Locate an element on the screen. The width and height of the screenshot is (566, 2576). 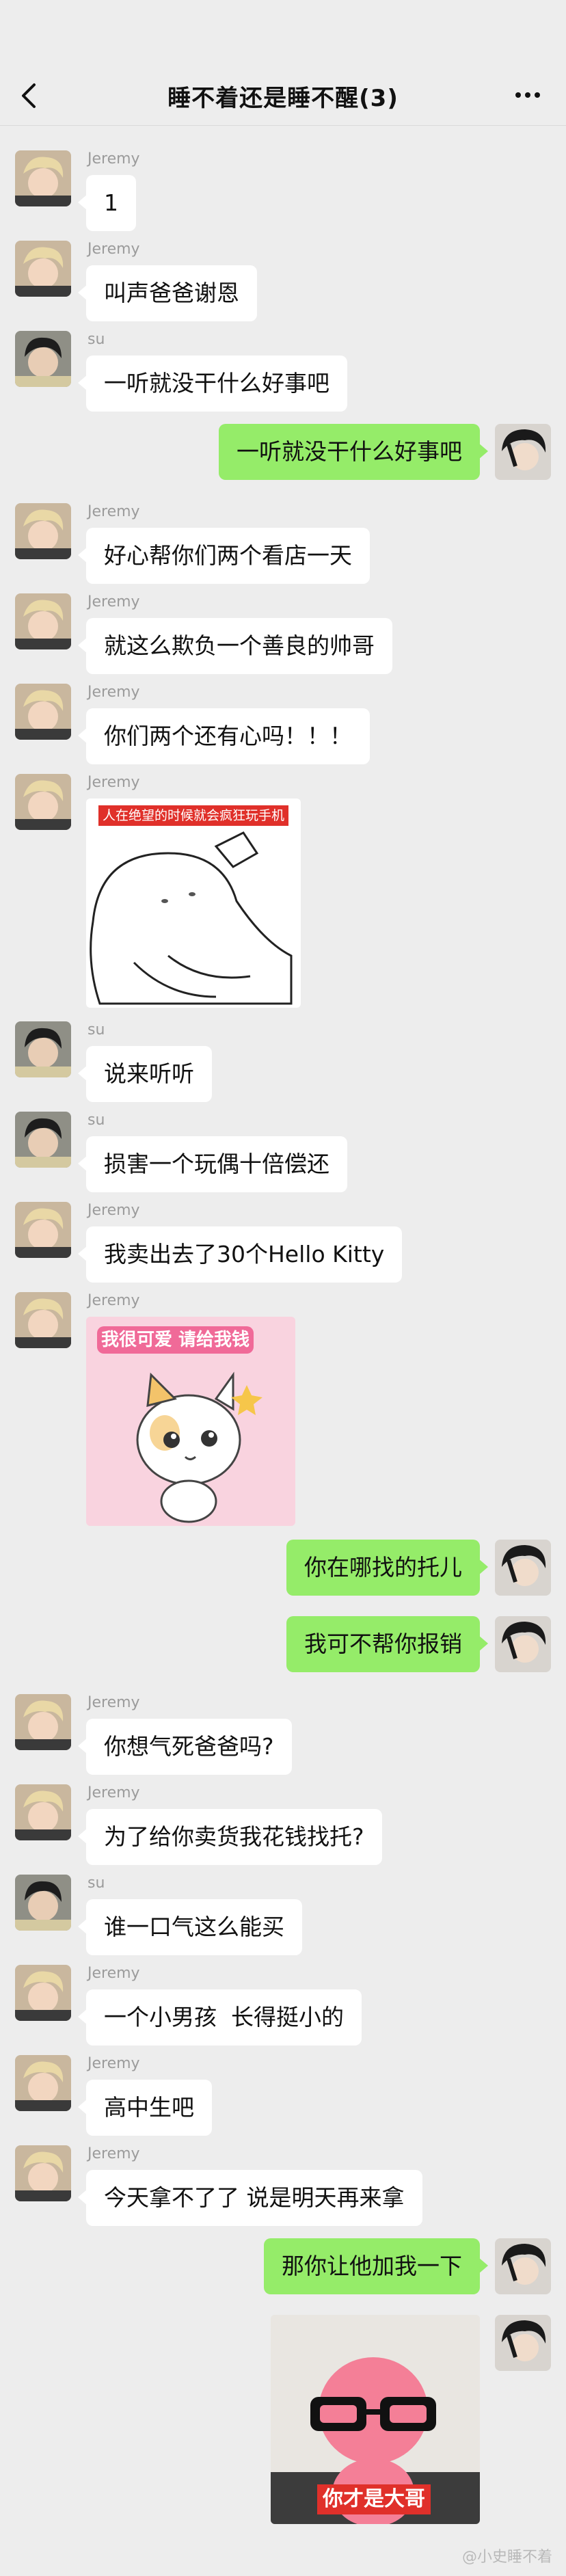
sleeping-blob-icon is located at coordinates (191, 918).